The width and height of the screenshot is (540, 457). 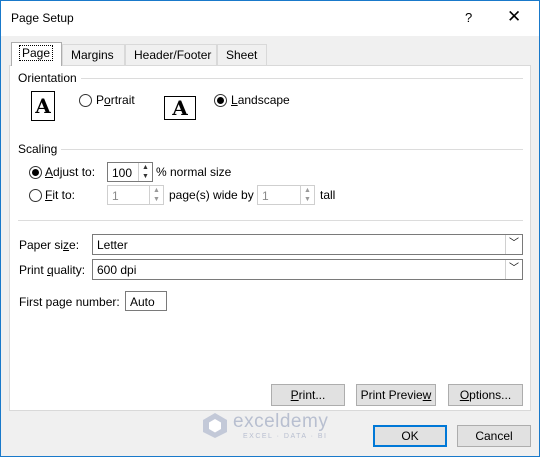 What do you see at coordinates (100, 100) in the screenshot?
I see `portrait-label-pre: P` at bounding box center [100, 100].